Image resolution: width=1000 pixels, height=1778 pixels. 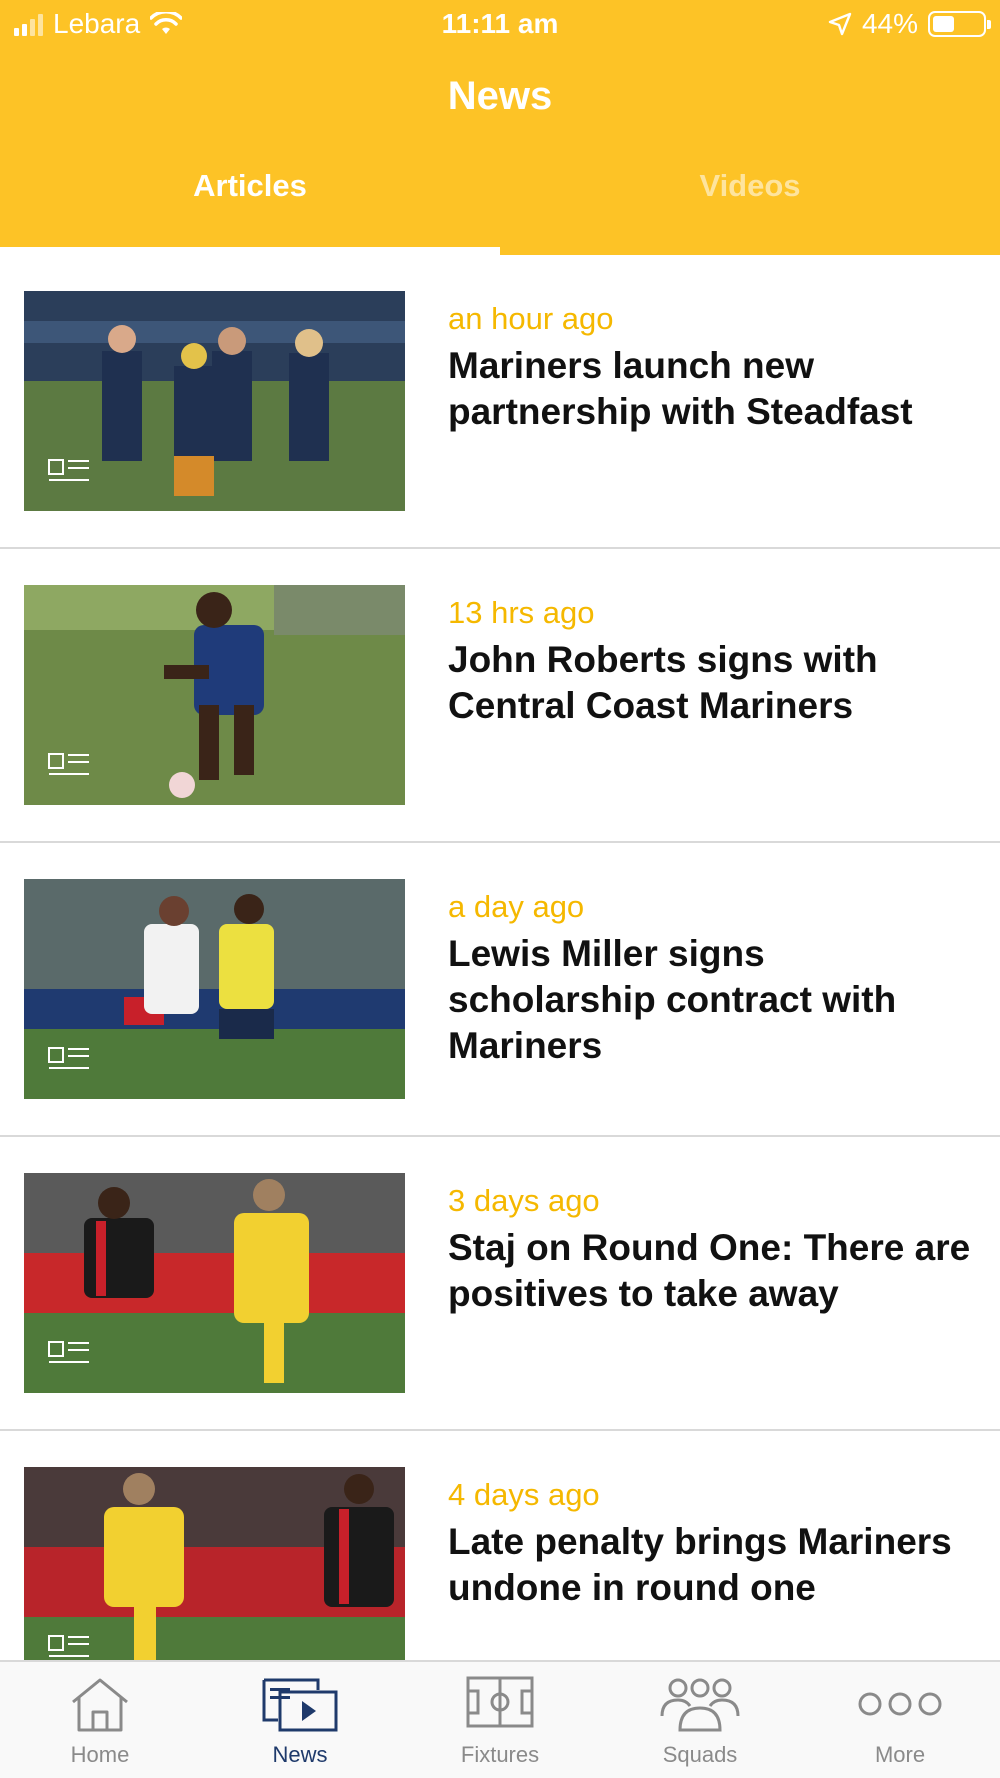 I want to click on tabbar-squads: Squads, so click(x=700, y=1720).